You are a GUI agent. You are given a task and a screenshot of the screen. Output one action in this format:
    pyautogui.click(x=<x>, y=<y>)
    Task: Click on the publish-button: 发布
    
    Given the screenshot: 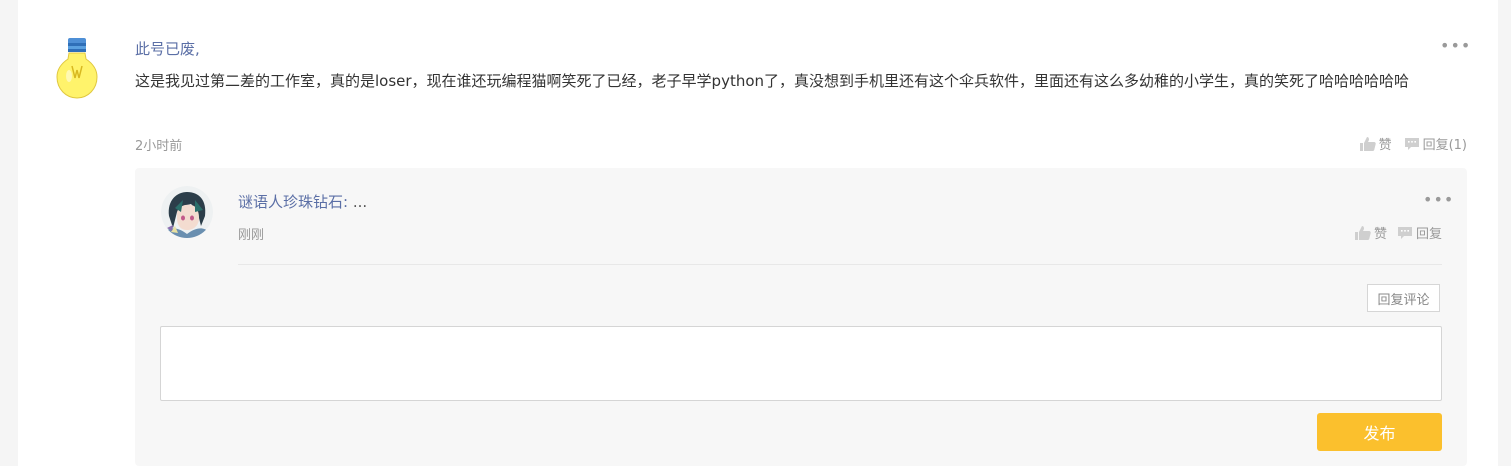 What is the action you would take?
    pyautogui.click(x=1379, y=432)
    